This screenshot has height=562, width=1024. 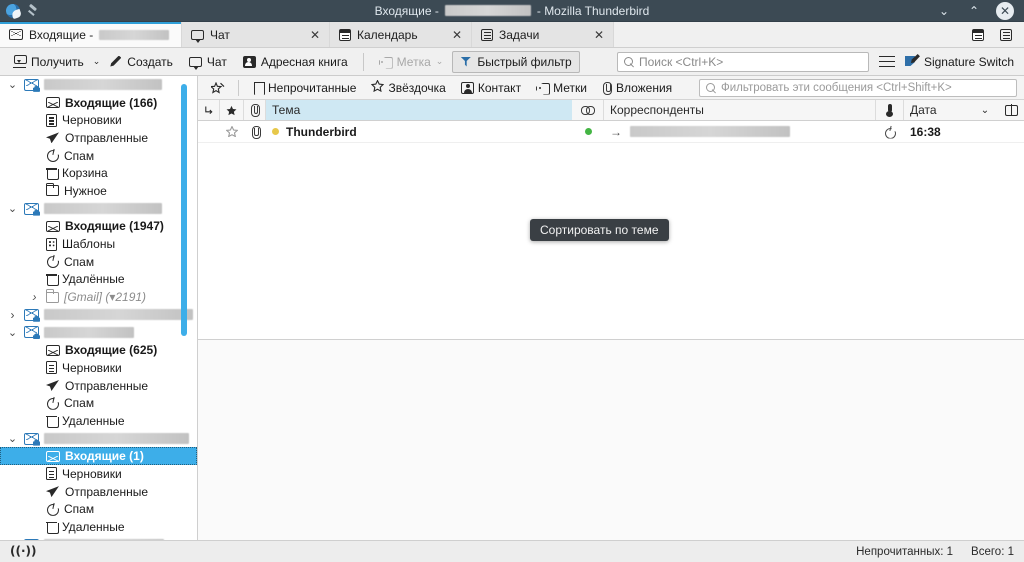 What do you see at coordinates (256, 34) in the screenshot?
I see `tab-chat: Чат ✕` at bounding box center [256, 34].